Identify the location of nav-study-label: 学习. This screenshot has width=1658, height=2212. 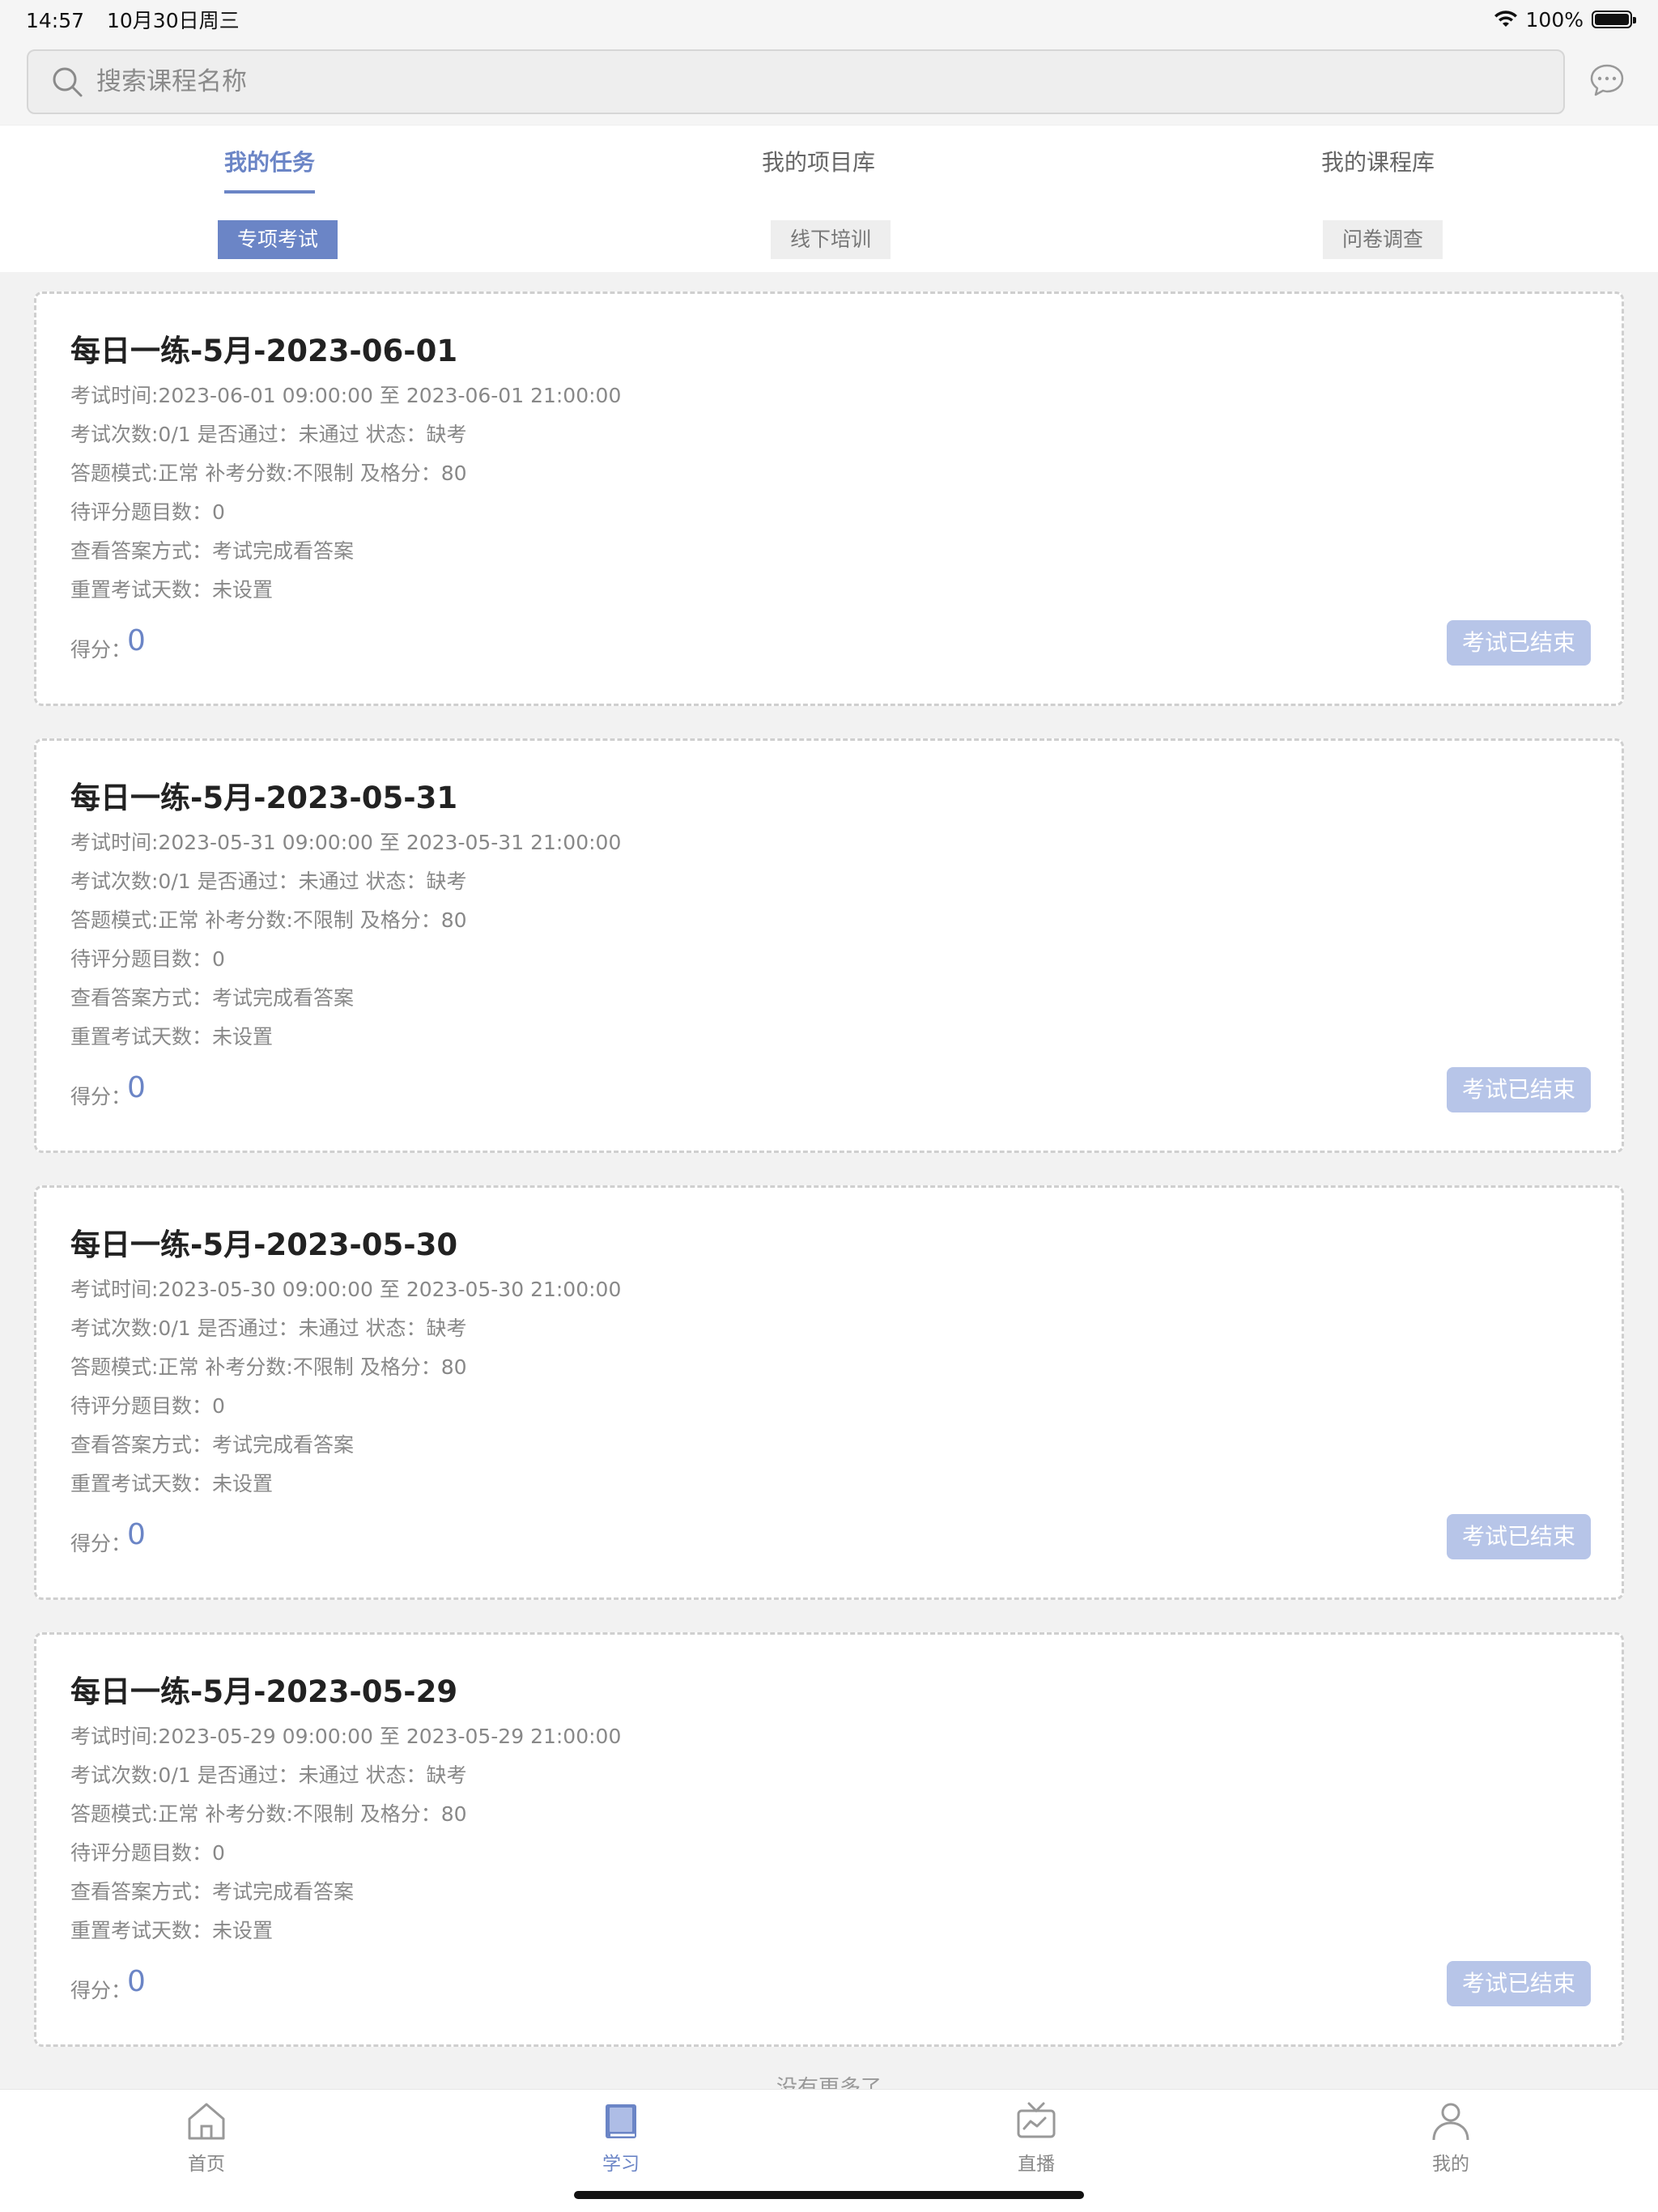
(621, 2165).